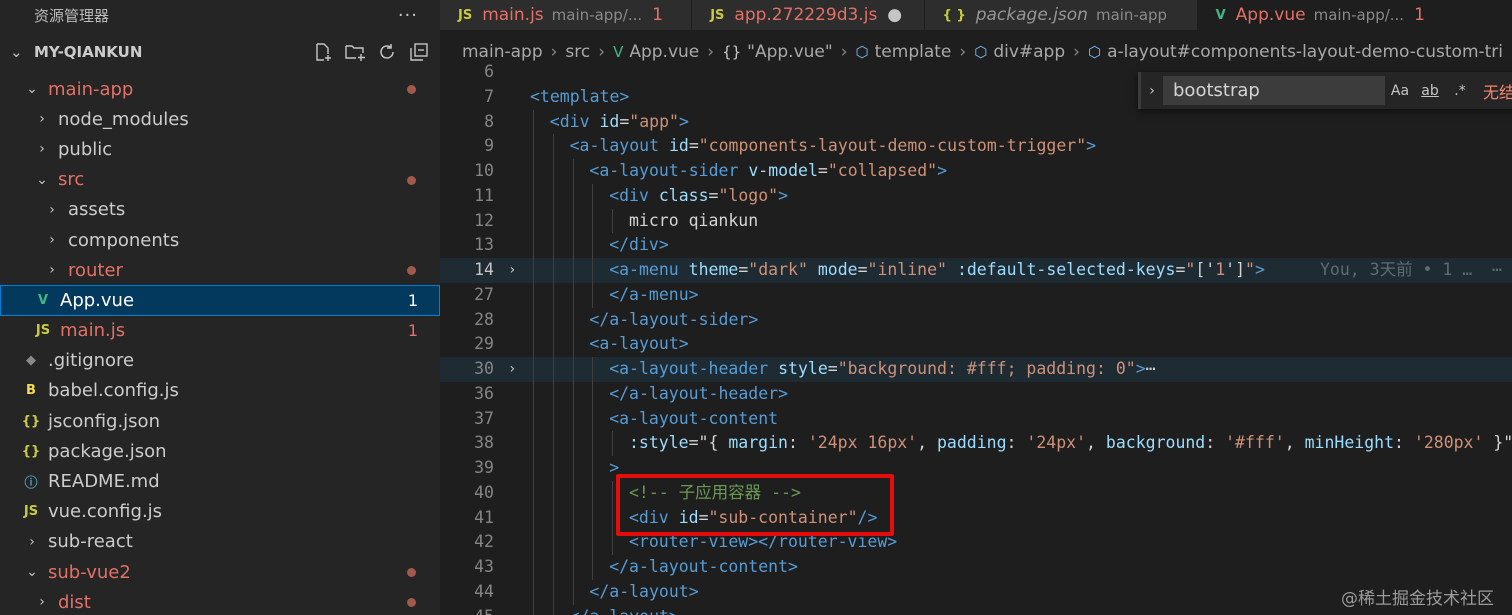  I want to click on code-line: 41 <div id="sub-container"/>, so click(976, 518).